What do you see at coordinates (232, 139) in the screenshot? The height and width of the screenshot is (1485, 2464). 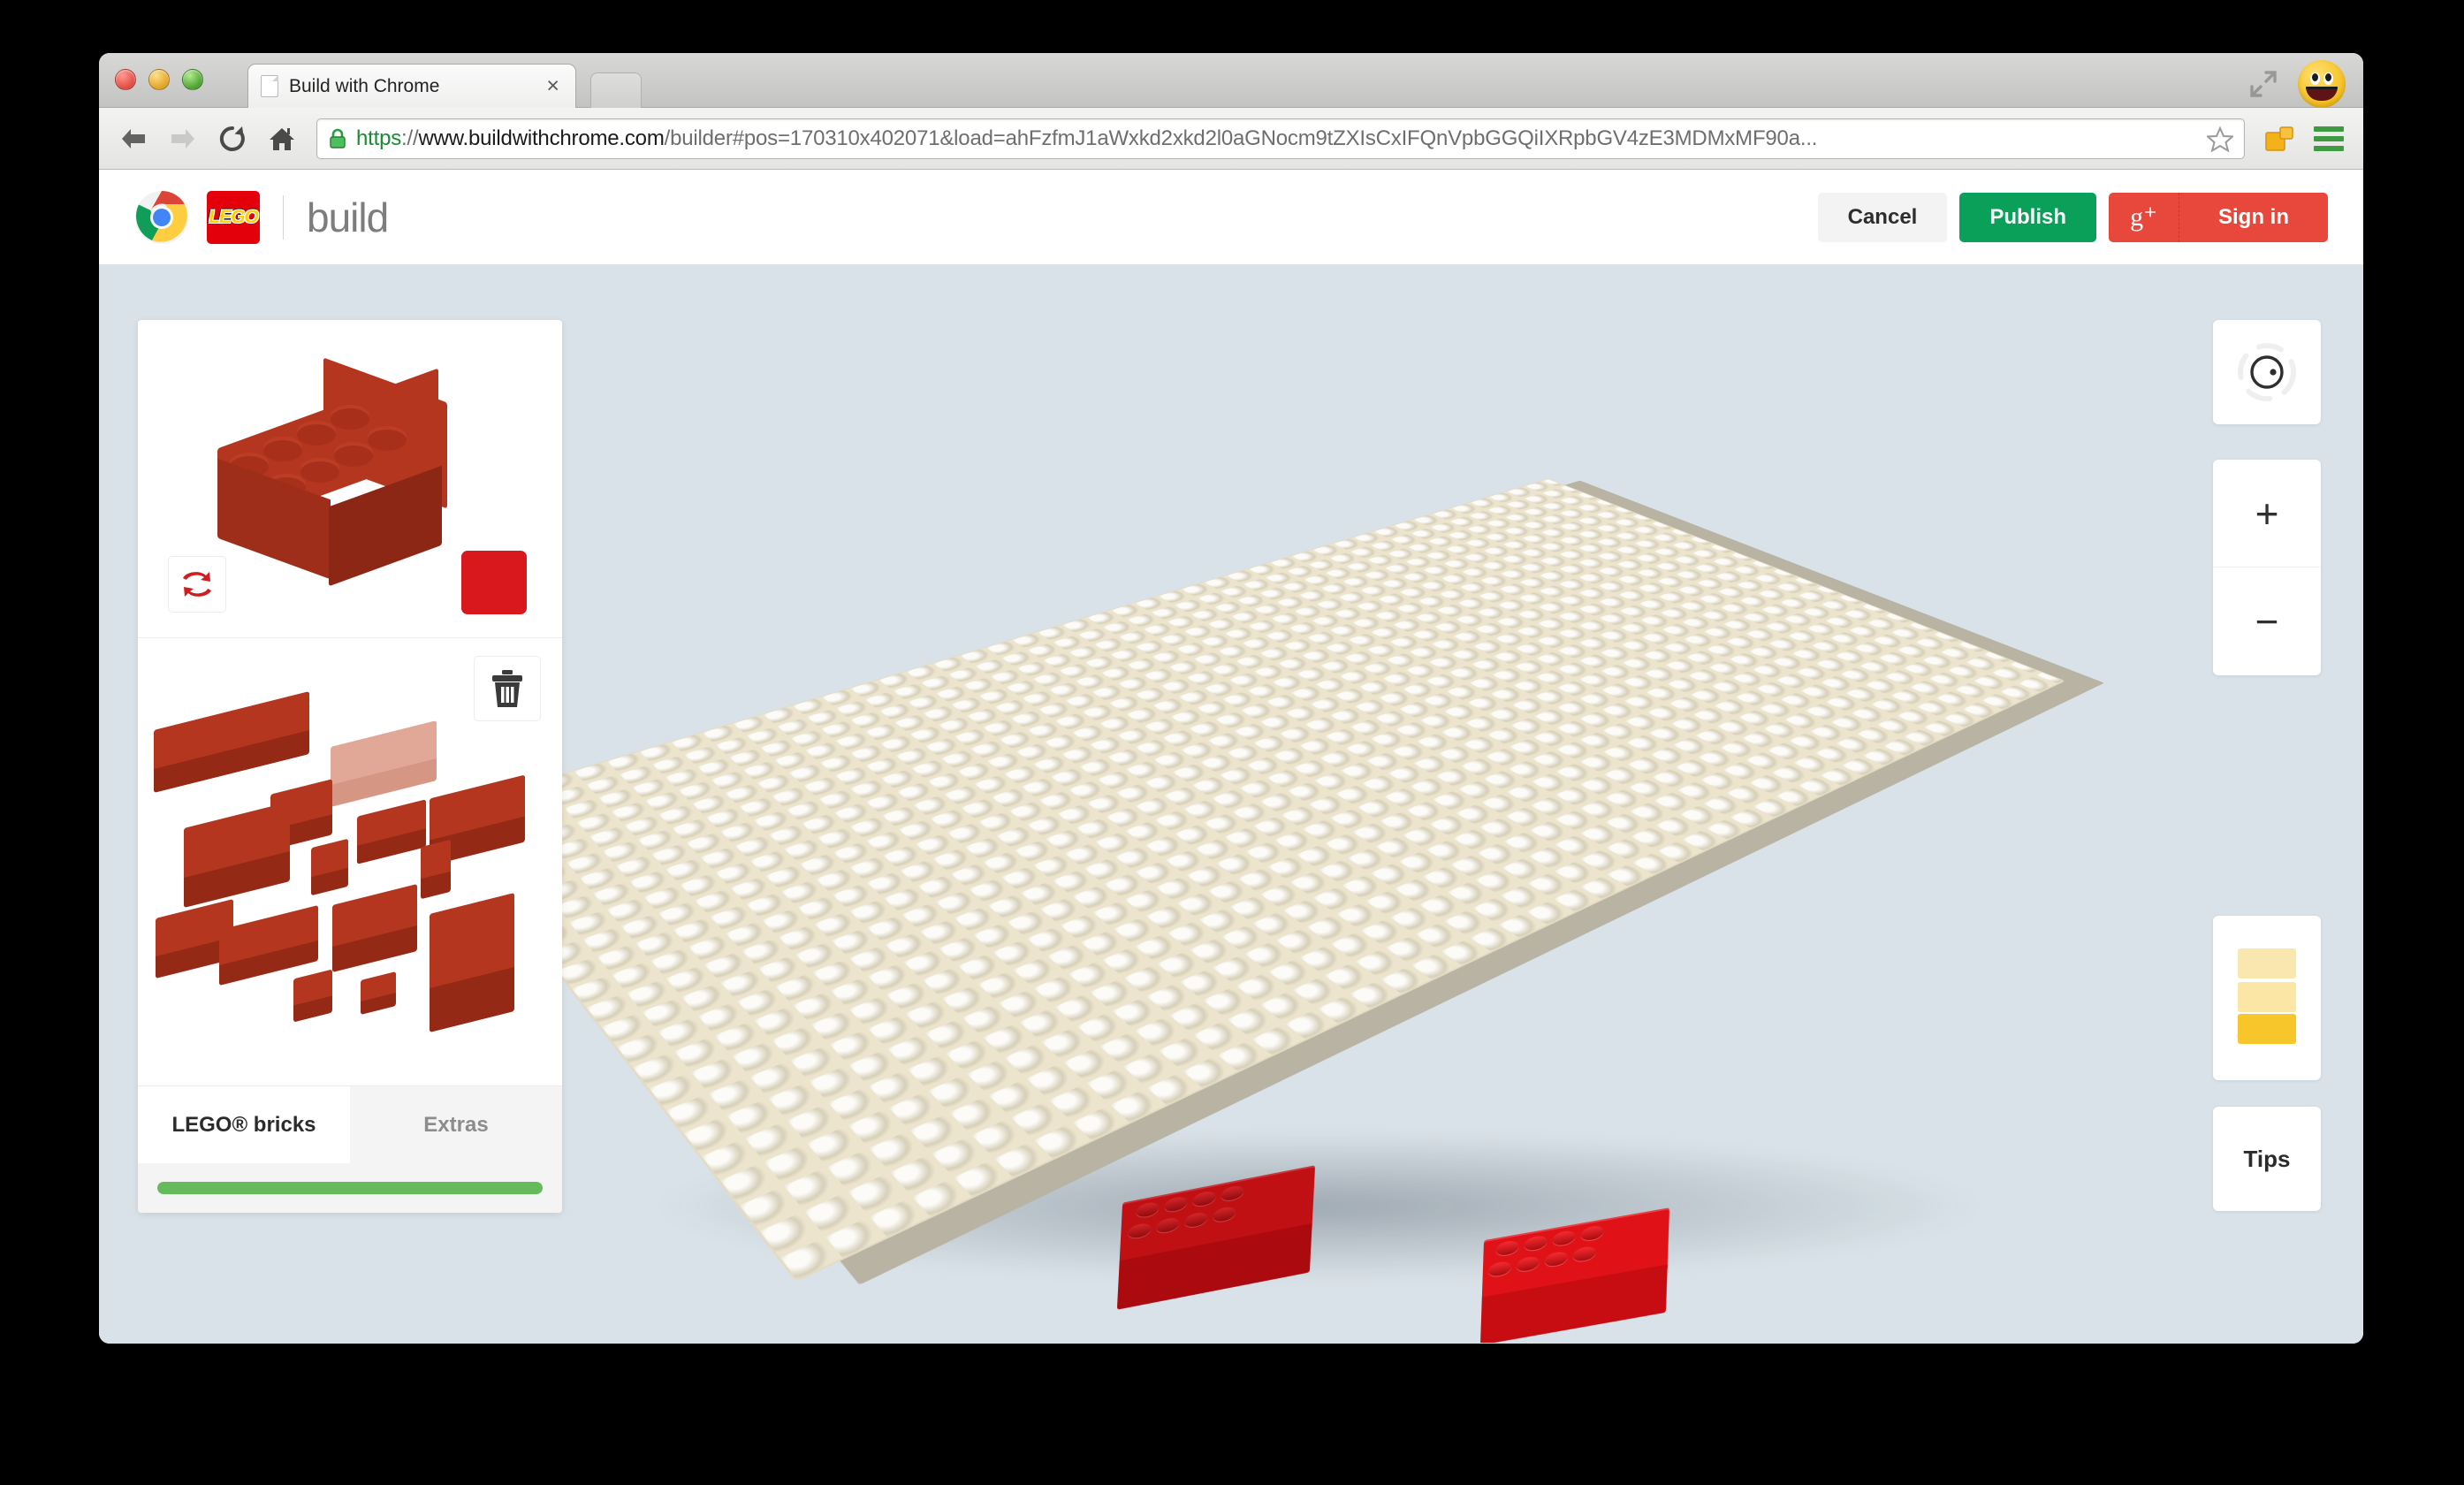 I see `reload-icon` at bounding box center [232, 139].